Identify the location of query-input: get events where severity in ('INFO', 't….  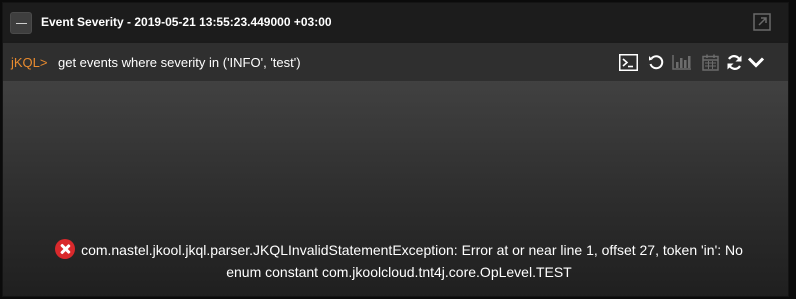
(179, 62).